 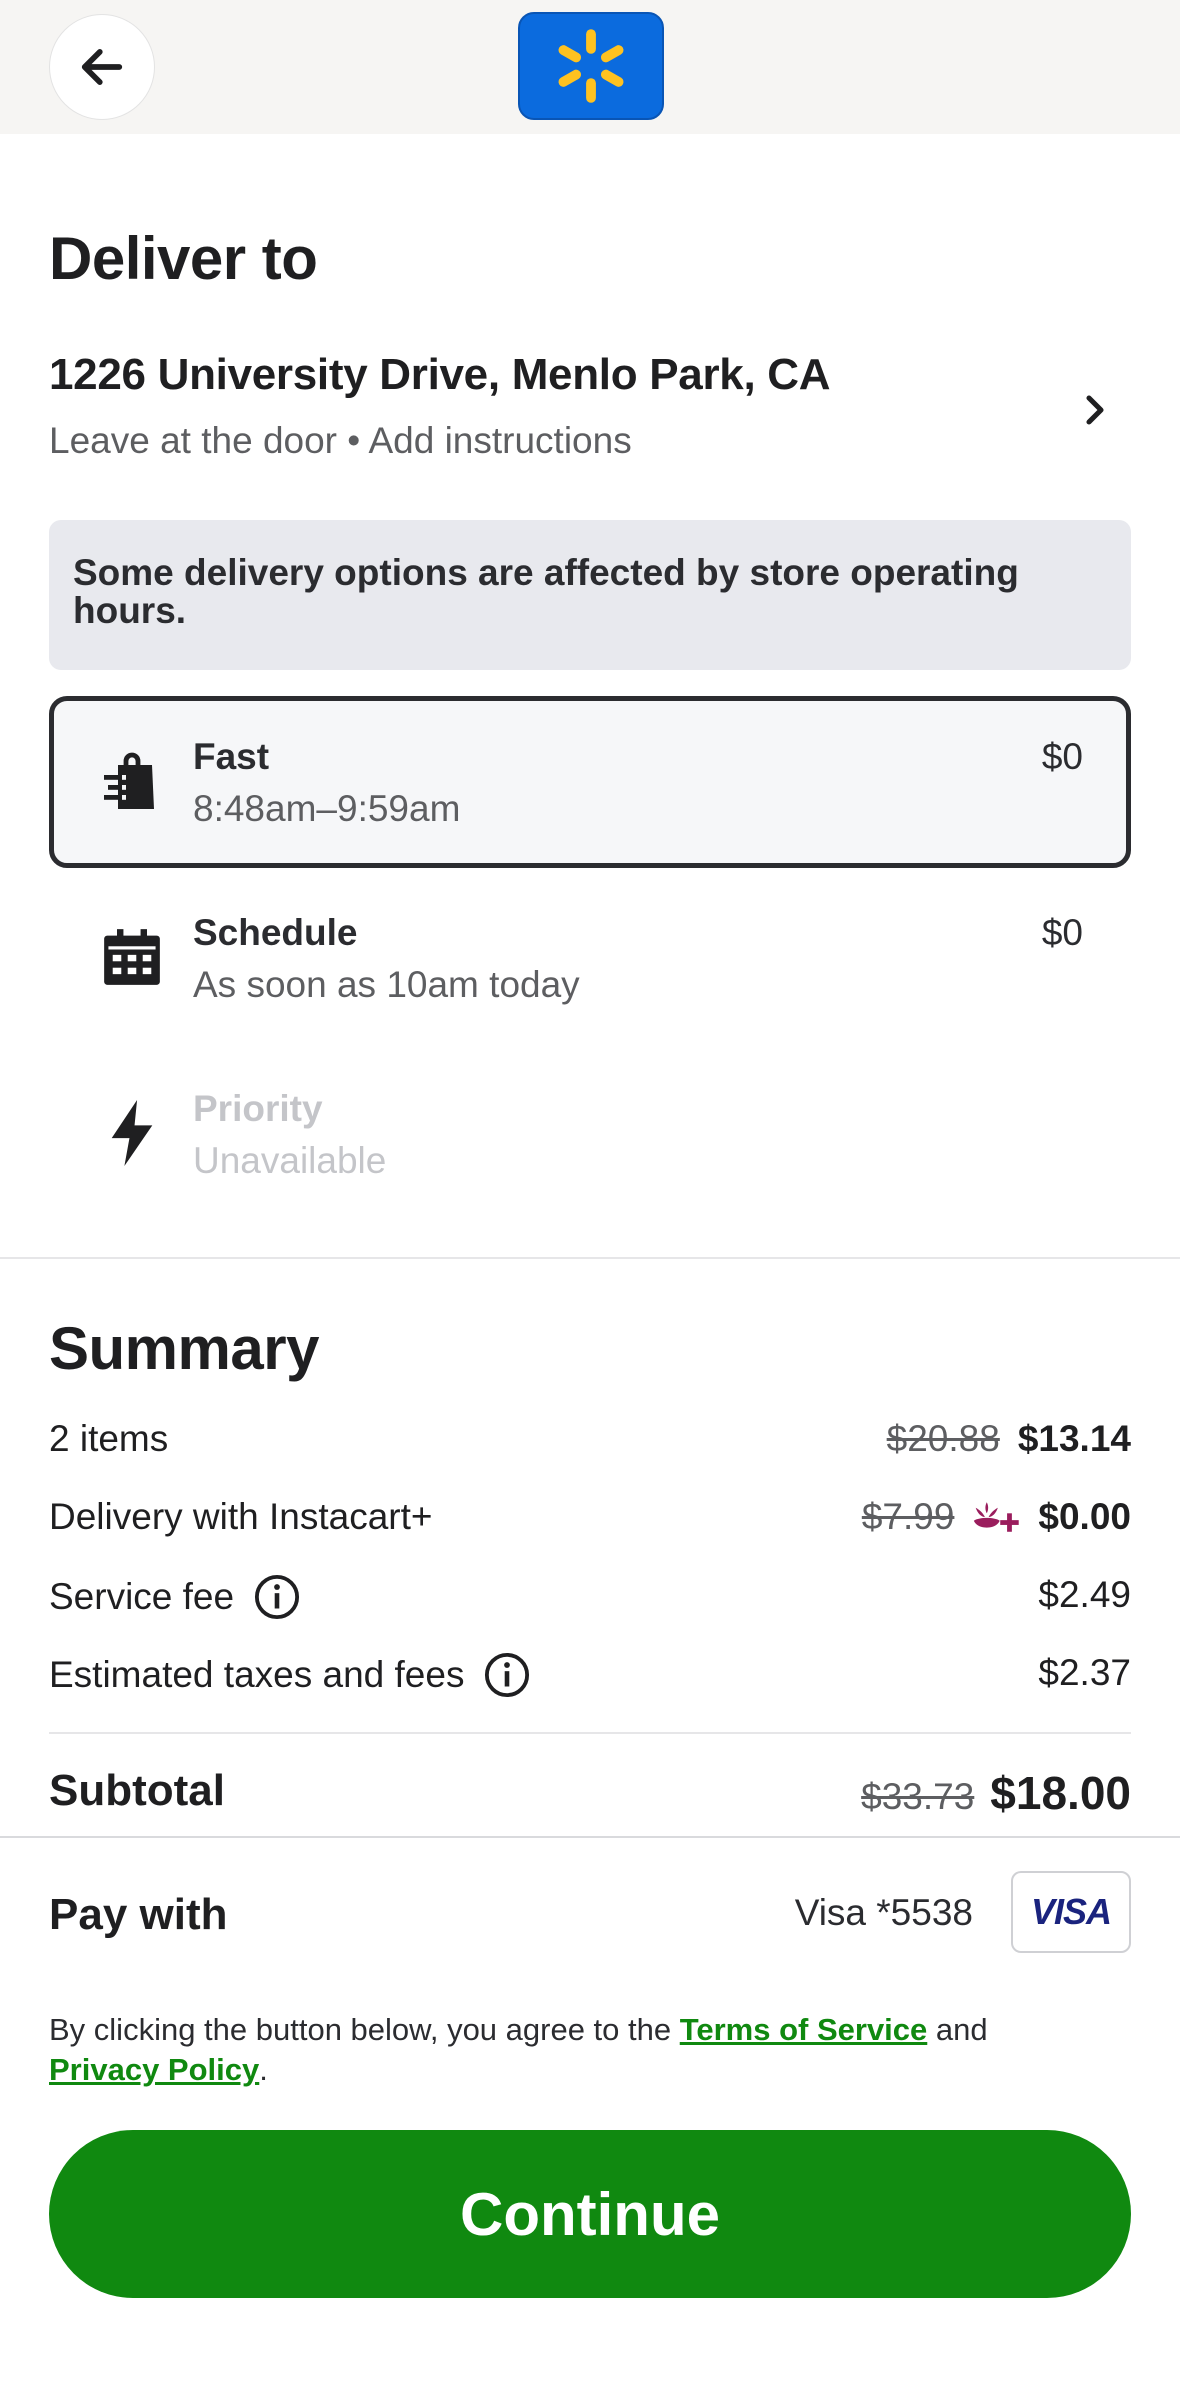 What do you see at coordinates (590, 1733) in the screenshot?
I see `summary-divider` at bounding box center [590, 1733].